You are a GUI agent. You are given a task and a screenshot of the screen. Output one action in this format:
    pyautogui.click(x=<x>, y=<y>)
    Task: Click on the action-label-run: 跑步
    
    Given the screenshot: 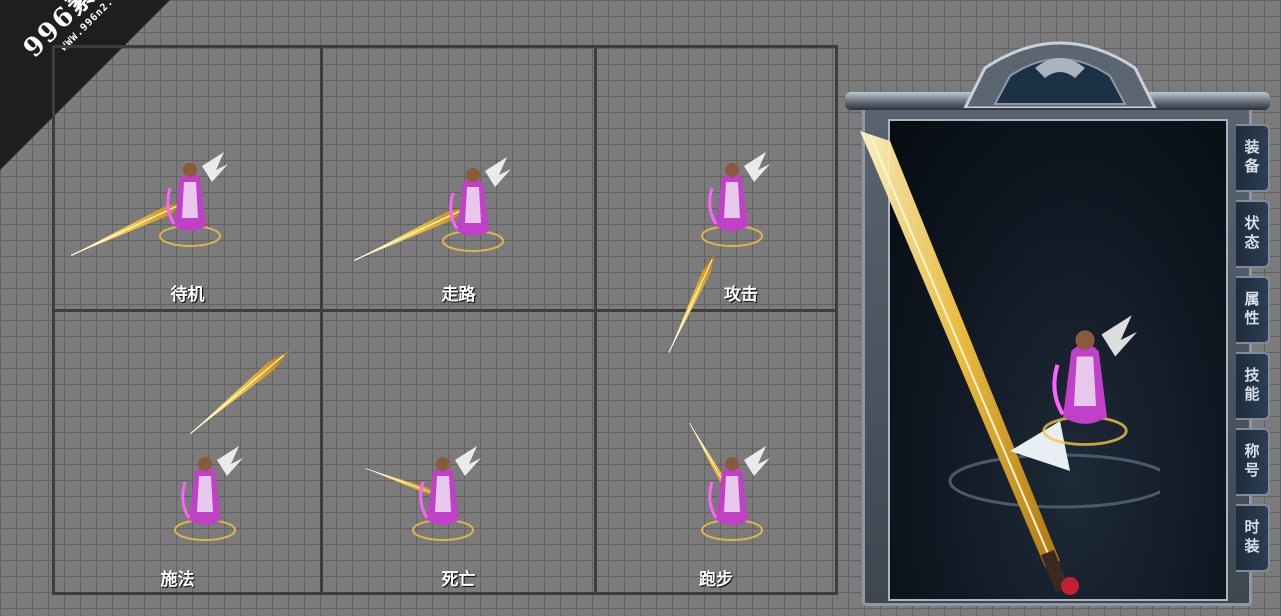 What is the action you would take?
    pyautogui.click(x=716, y=580)
    